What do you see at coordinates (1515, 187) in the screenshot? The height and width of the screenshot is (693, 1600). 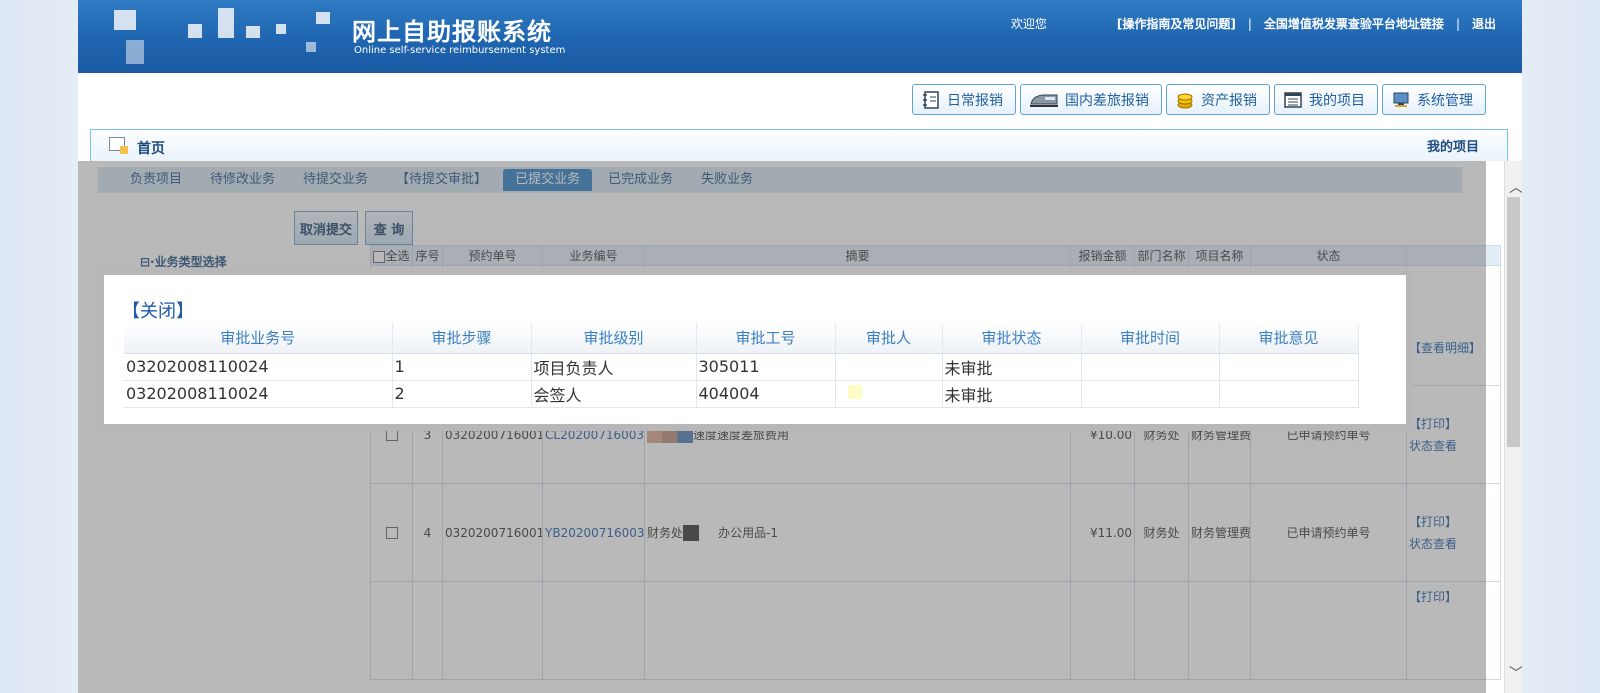 I see `chevron-up-icon: ︿` at bounding box center [1515, 187].